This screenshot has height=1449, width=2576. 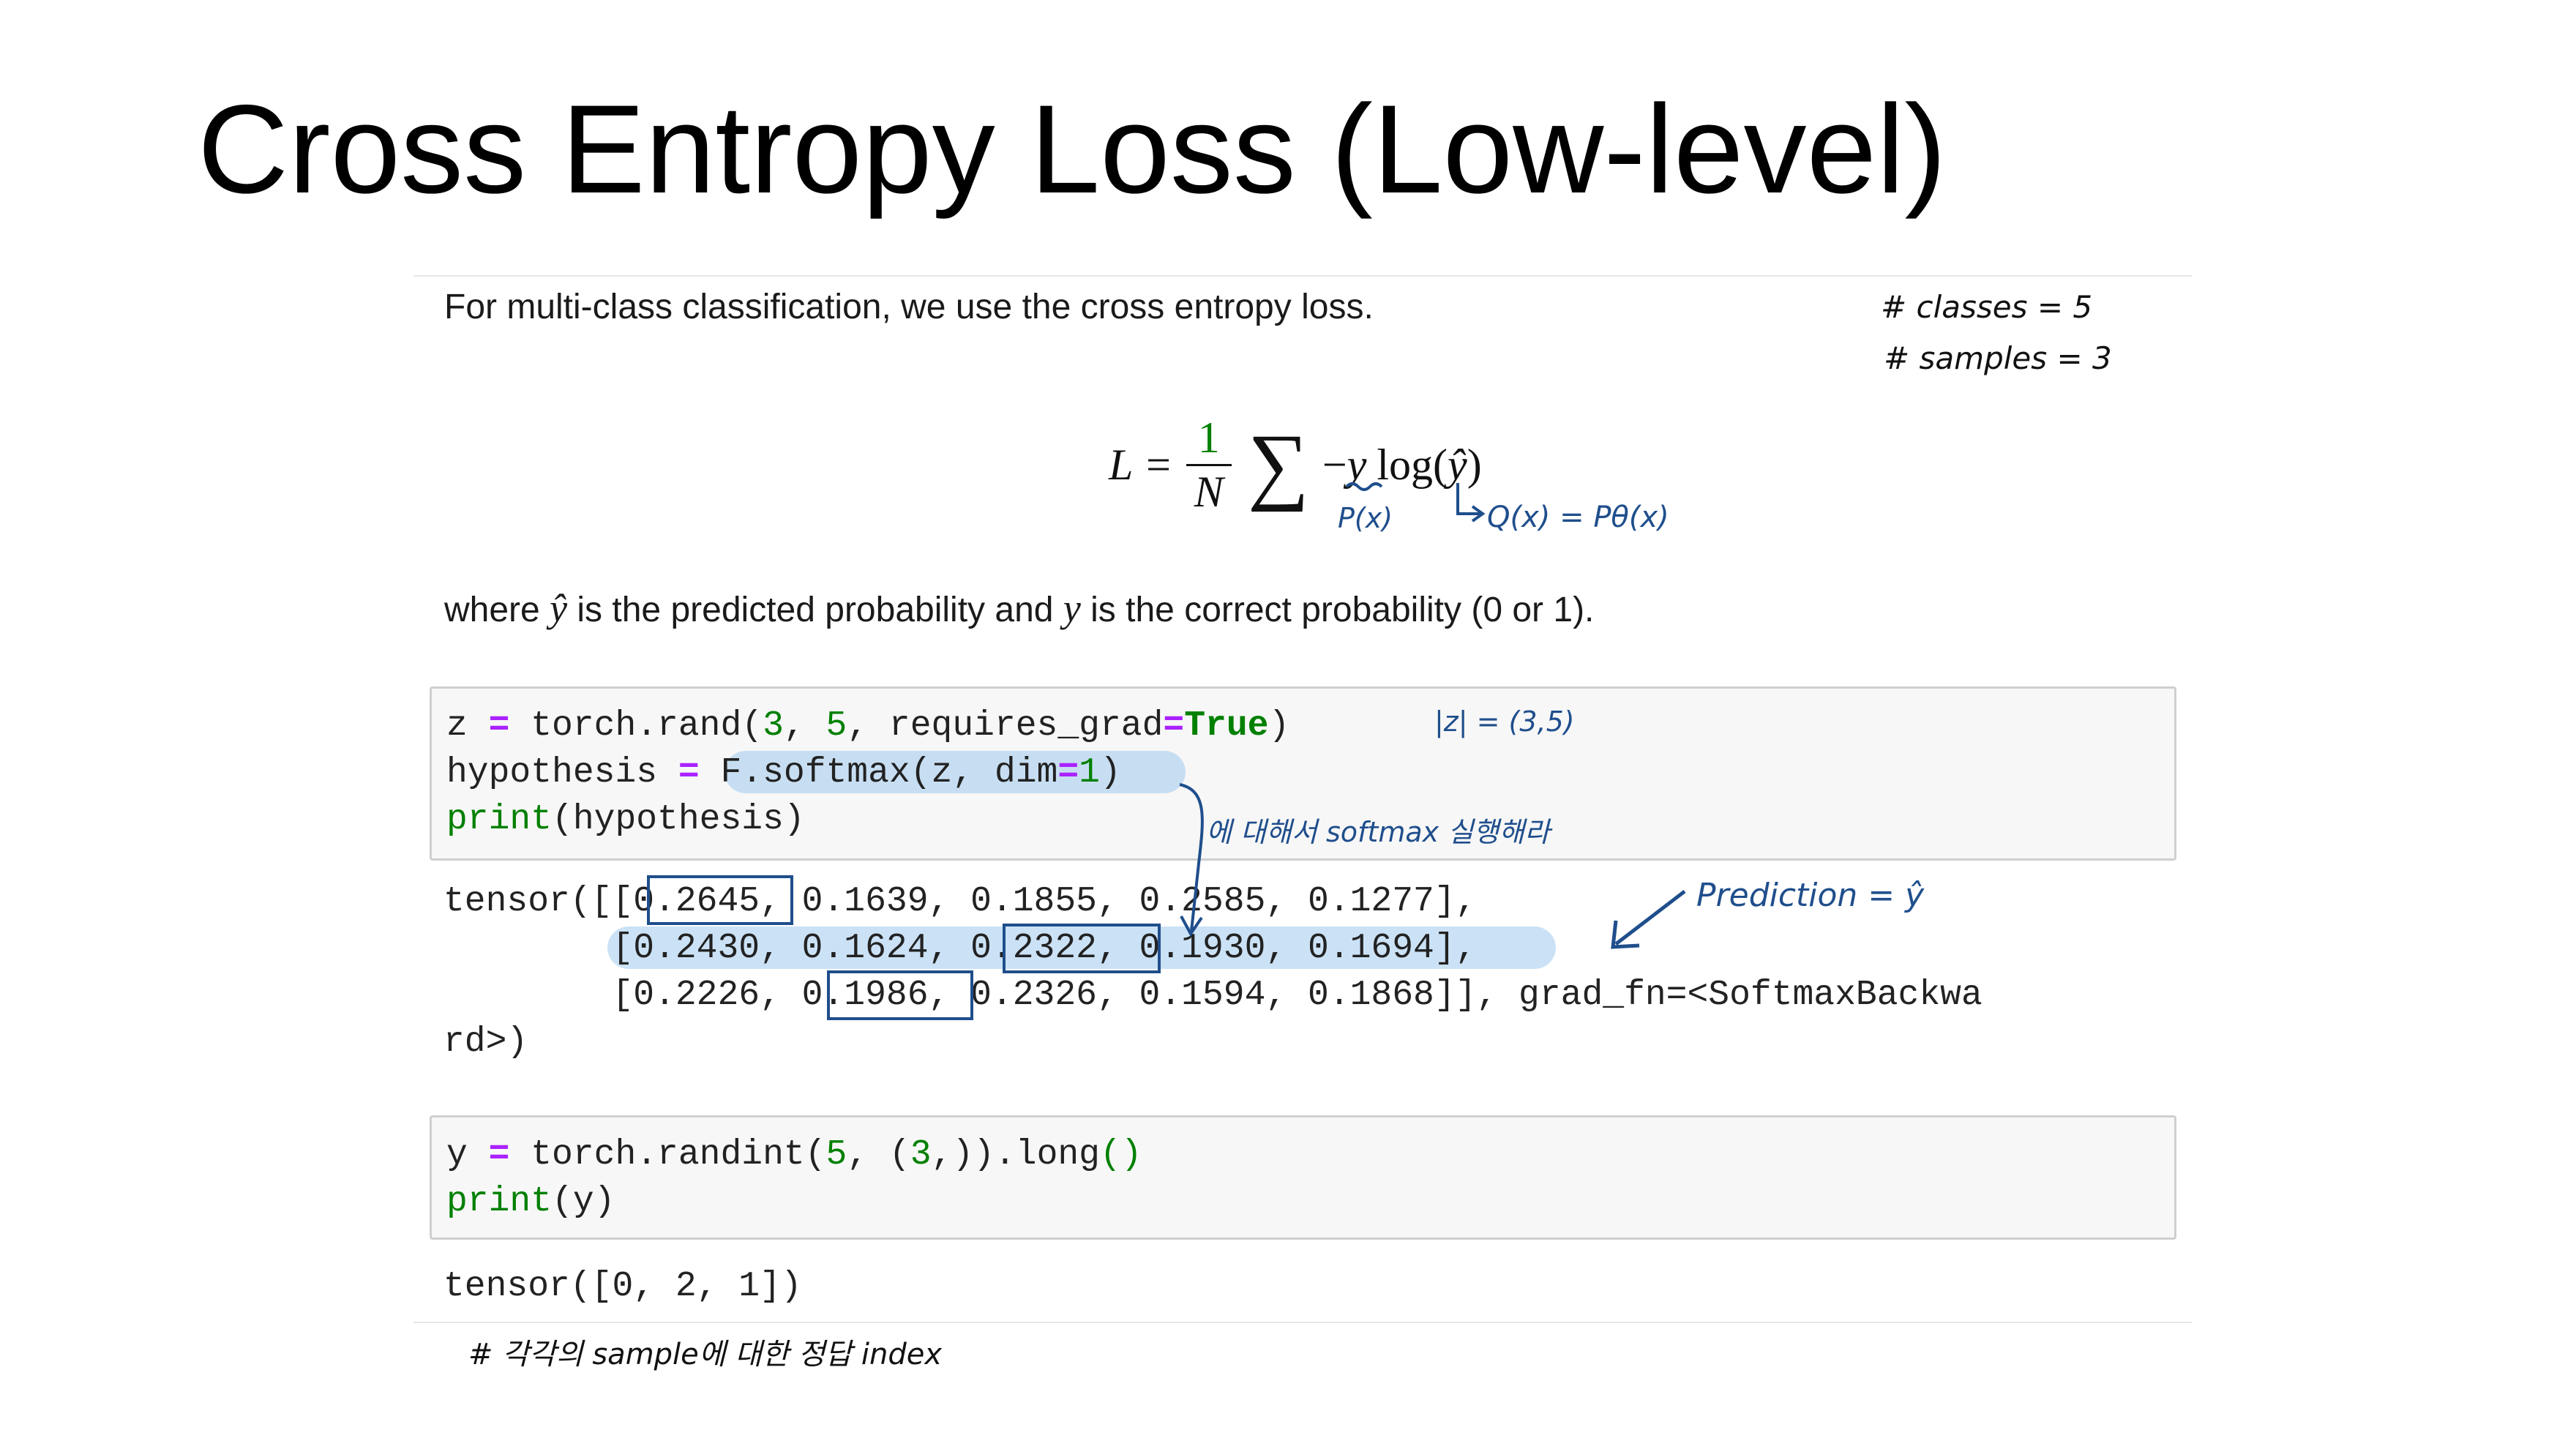 I want to click on where-post: is the correct probability (0 or 1)., so click(x=1342, y=610).